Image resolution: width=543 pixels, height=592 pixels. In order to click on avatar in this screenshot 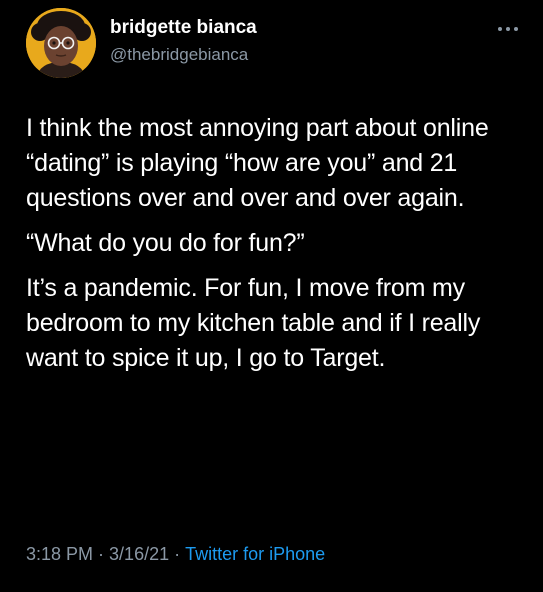, I will do `click(61, 43)`.